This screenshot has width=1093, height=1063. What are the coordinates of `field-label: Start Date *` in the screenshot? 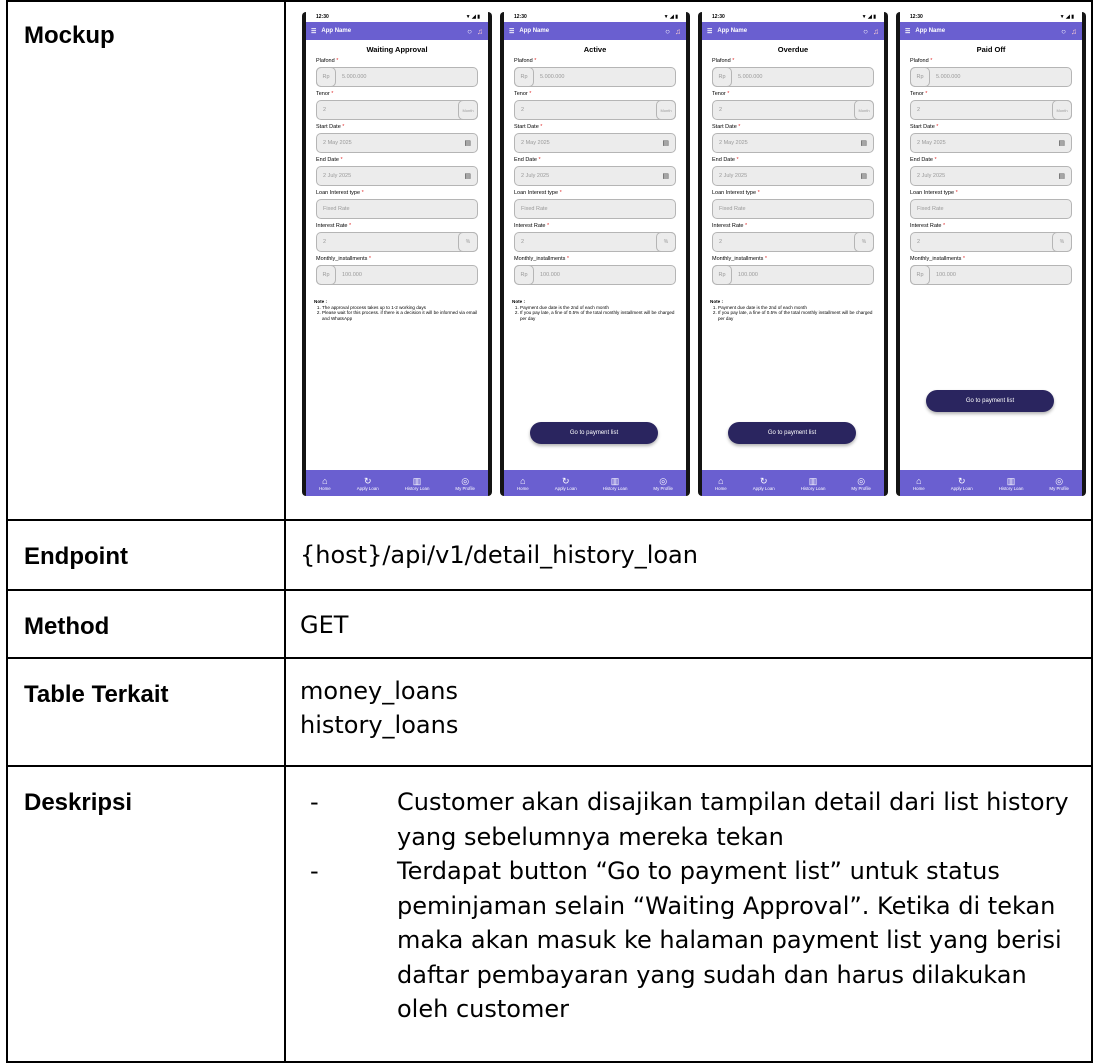 It's located at (726, 127).